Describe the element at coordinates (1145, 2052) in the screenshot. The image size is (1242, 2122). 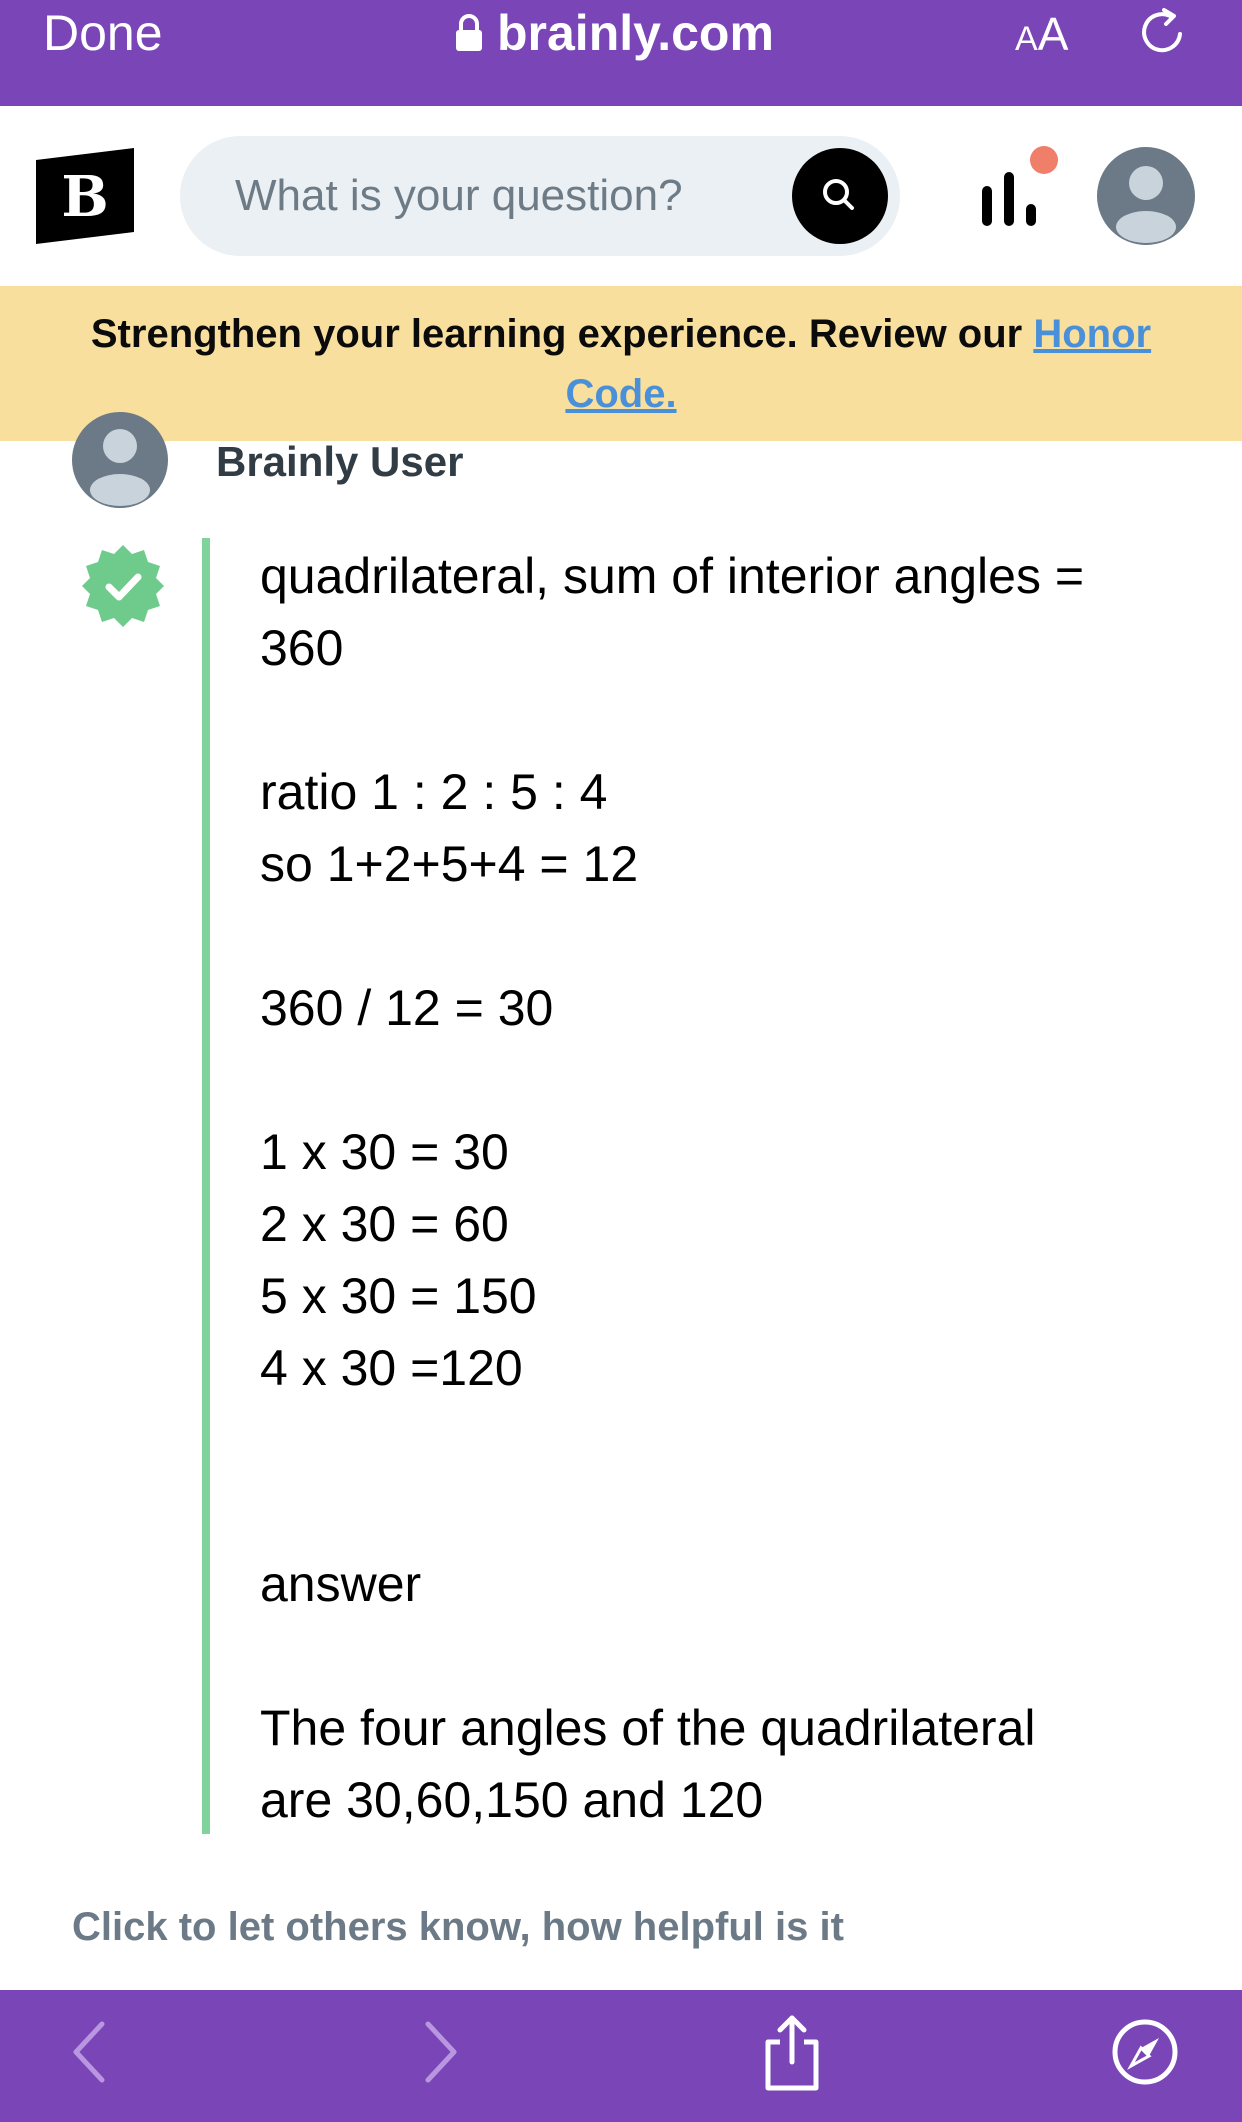
I see `compass-icon` at that location.